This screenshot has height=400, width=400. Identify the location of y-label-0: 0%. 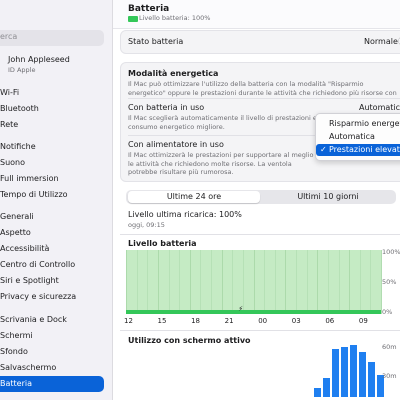
(387, 312).